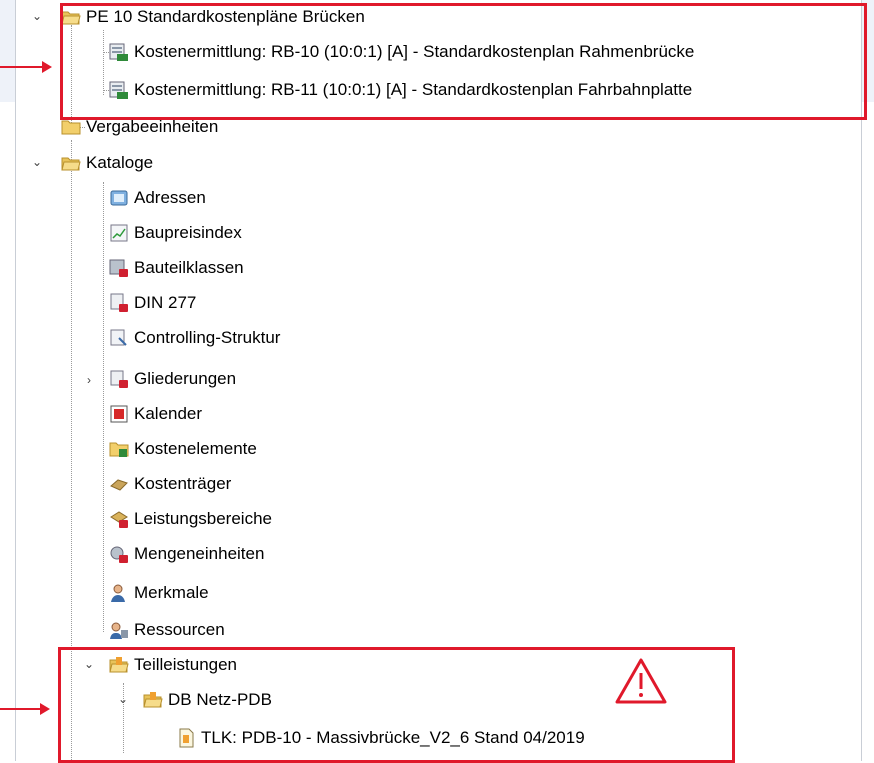 Image resolution: width=874 pixels, height=763 pixels. What do you see at coordinates (165, 302) in the screenshot?
I see `node-label: DIN 277` at bounding box center [165, 302].